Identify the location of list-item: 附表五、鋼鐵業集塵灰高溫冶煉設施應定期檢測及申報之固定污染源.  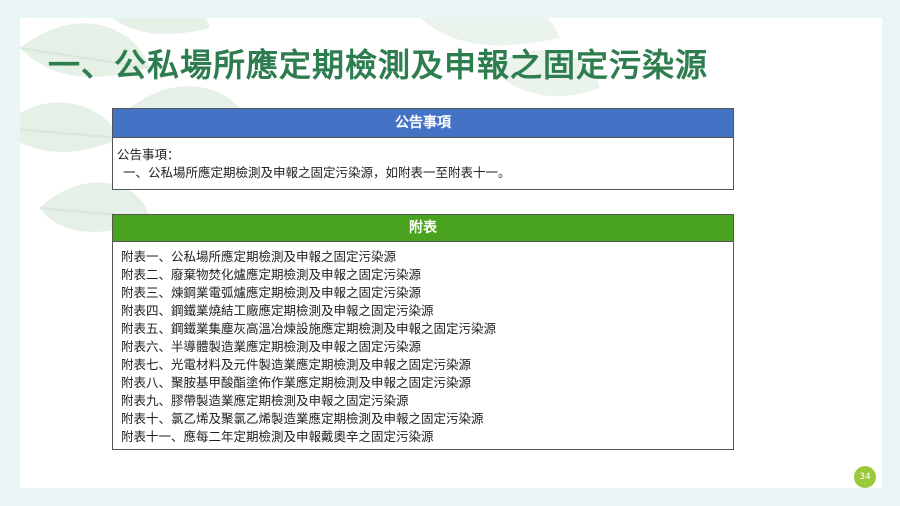
(309, 328).